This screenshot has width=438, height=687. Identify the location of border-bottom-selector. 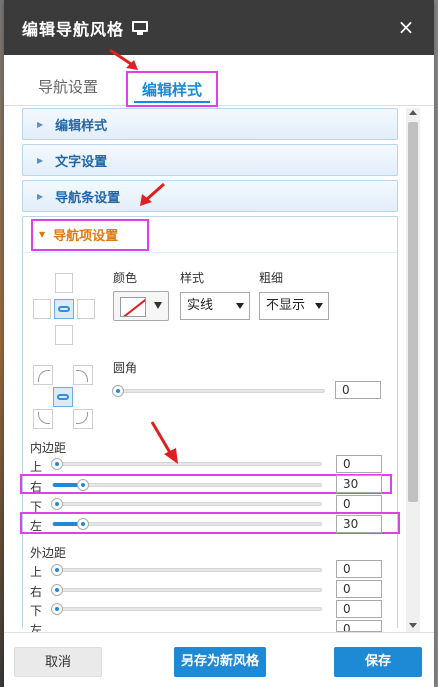
(64, 335).